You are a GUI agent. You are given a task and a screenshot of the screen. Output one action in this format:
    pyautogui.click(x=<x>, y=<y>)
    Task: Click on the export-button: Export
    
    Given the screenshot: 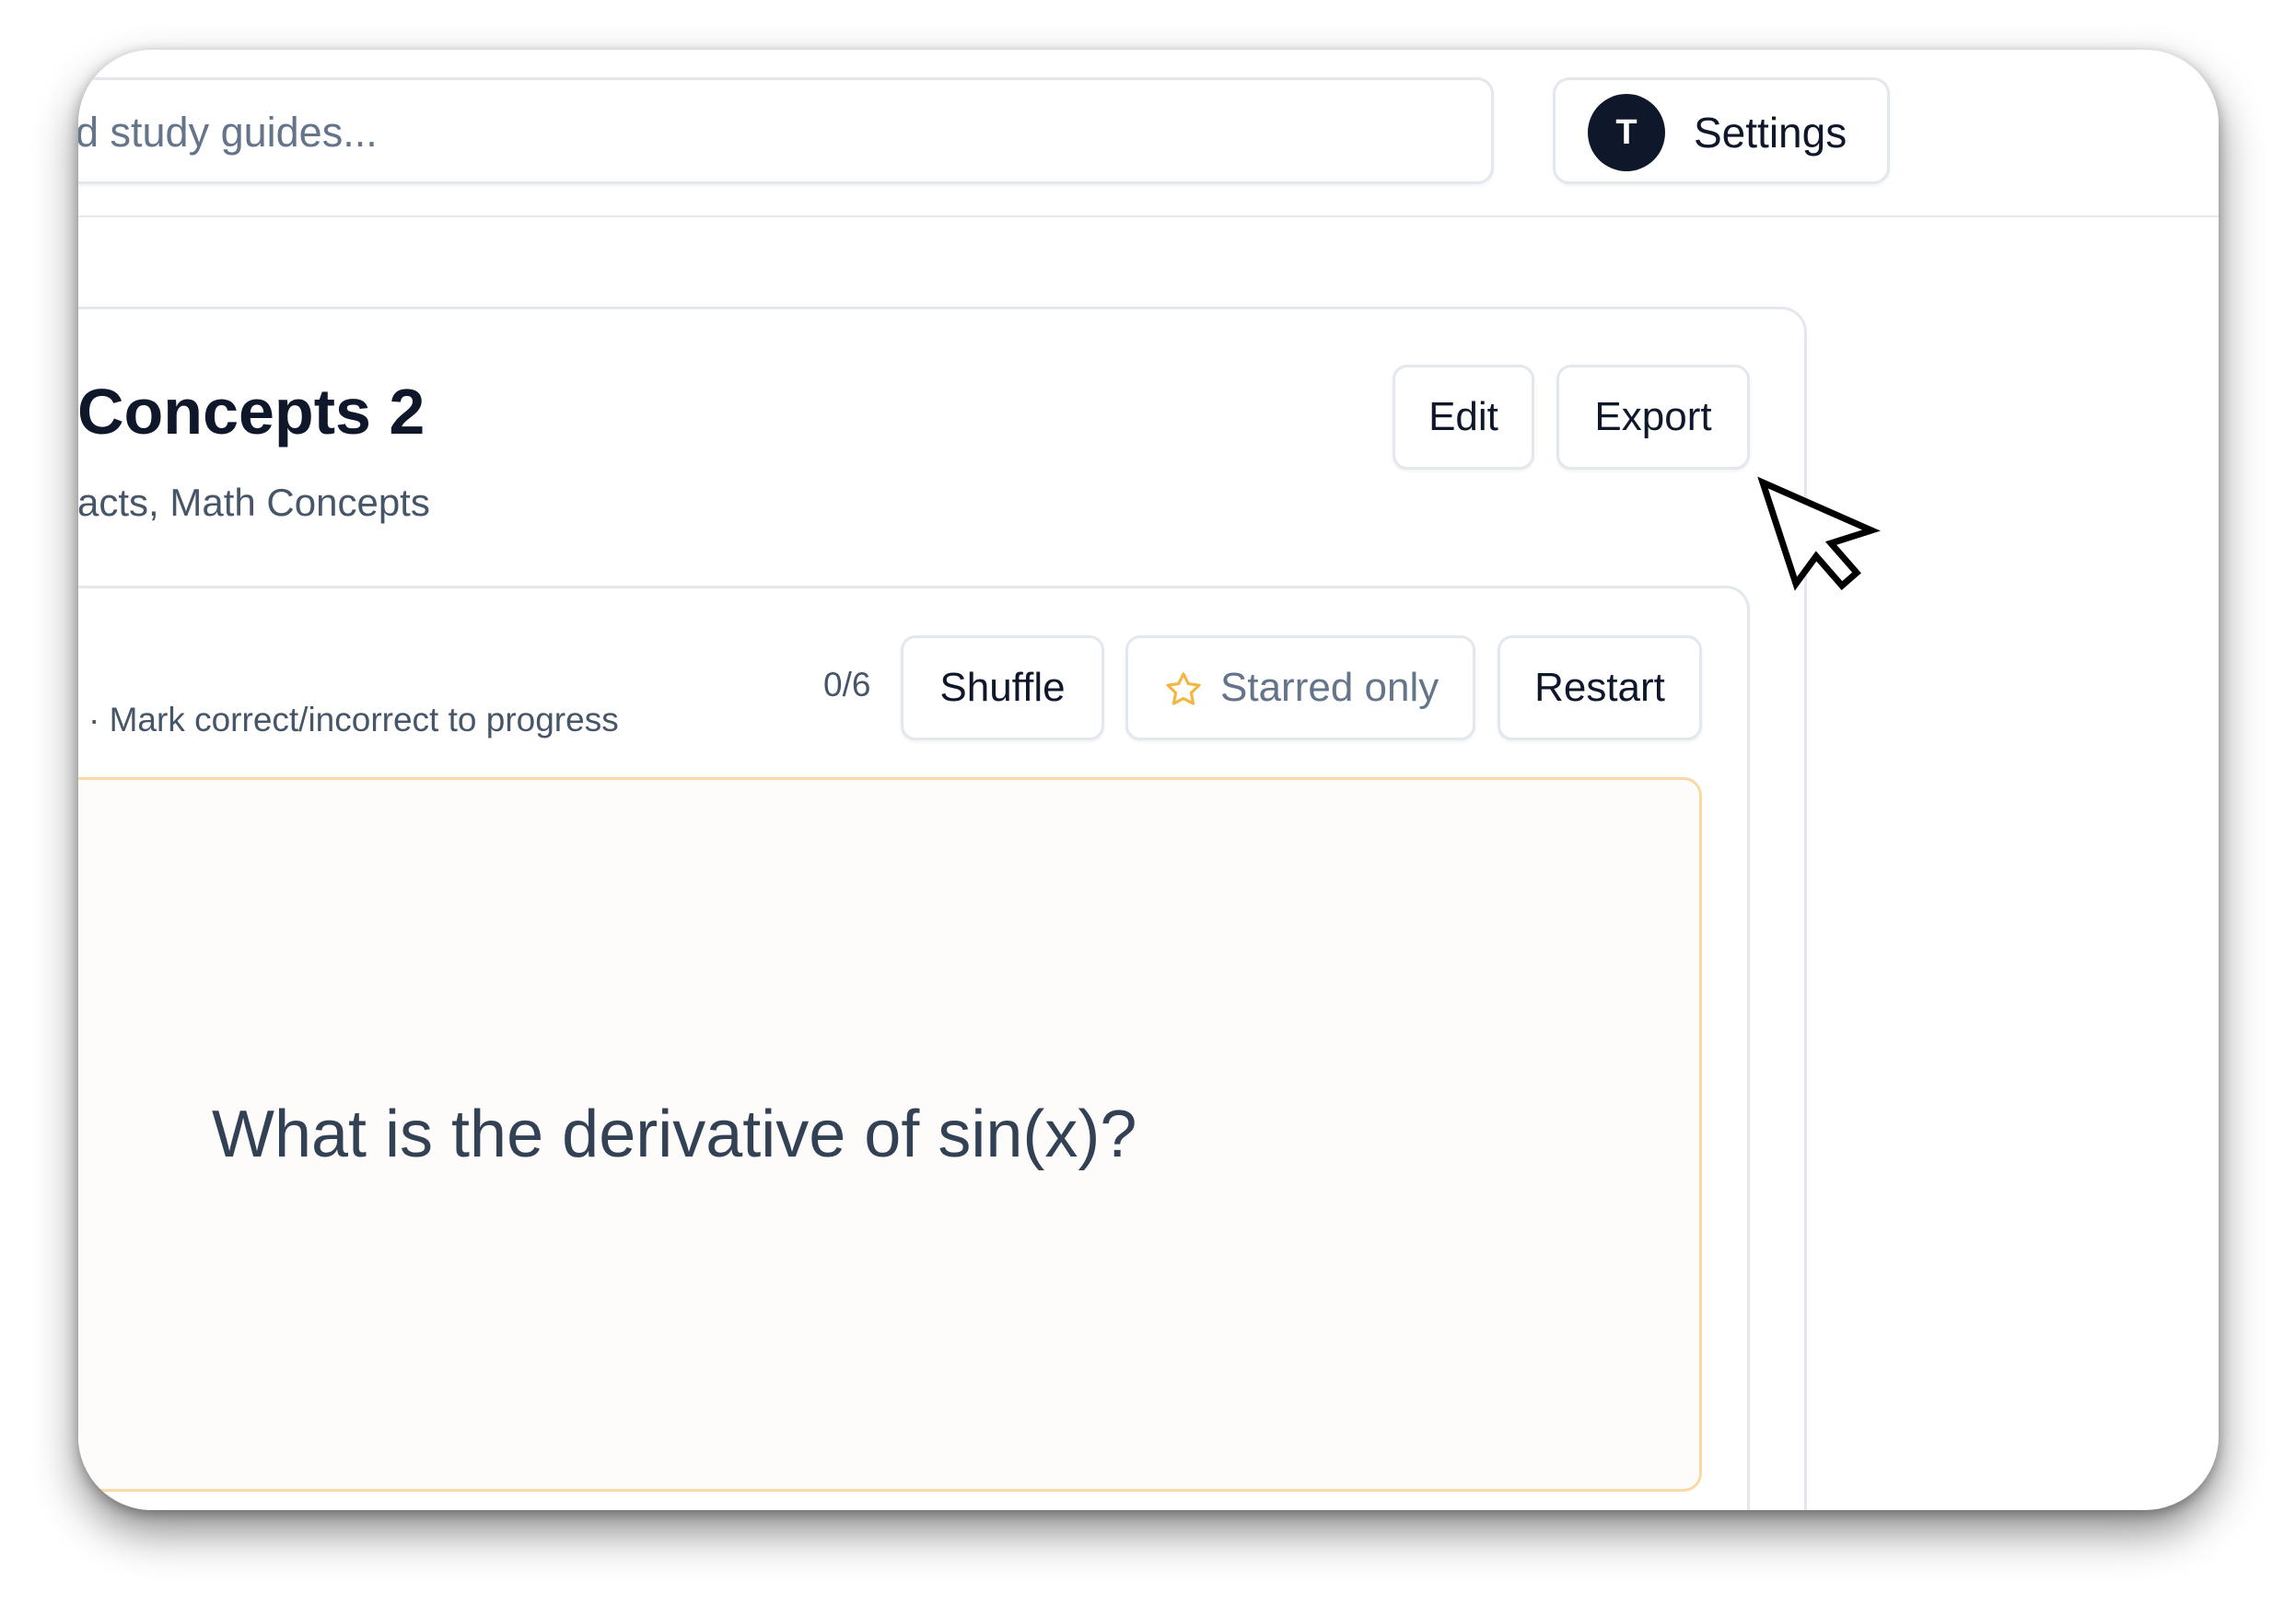 What is the action you would take?
    pyautogui.click(x=1653, y=417)
    